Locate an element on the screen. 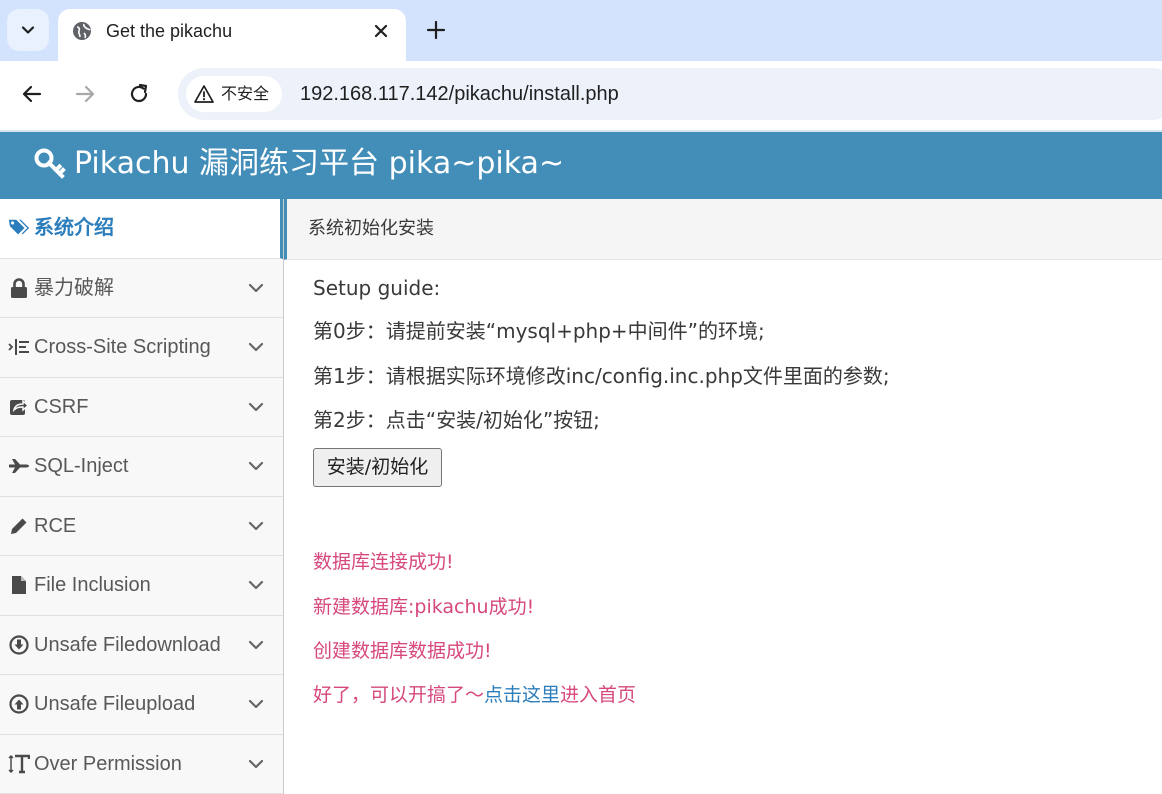 This screenshot has width=1162, height=794. site-brand: Pikachu 漏洞练习平台 pika~pika~ is located at coordinates (299, 164).